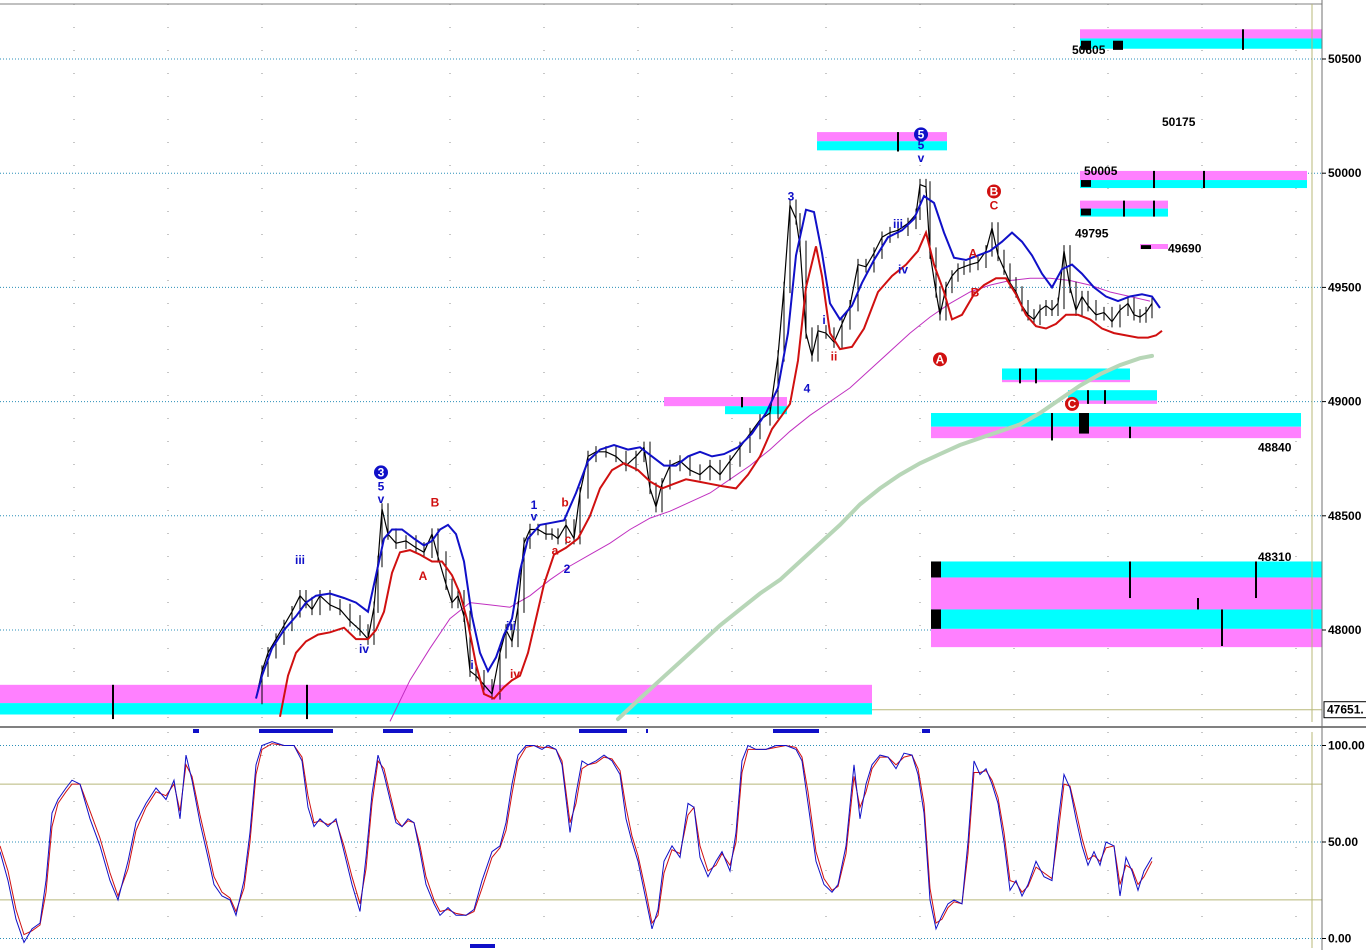  What do you see at coordinates (555, 551) in the screenshot?
I see `wave-label: a` at bounding box center [555, 551].